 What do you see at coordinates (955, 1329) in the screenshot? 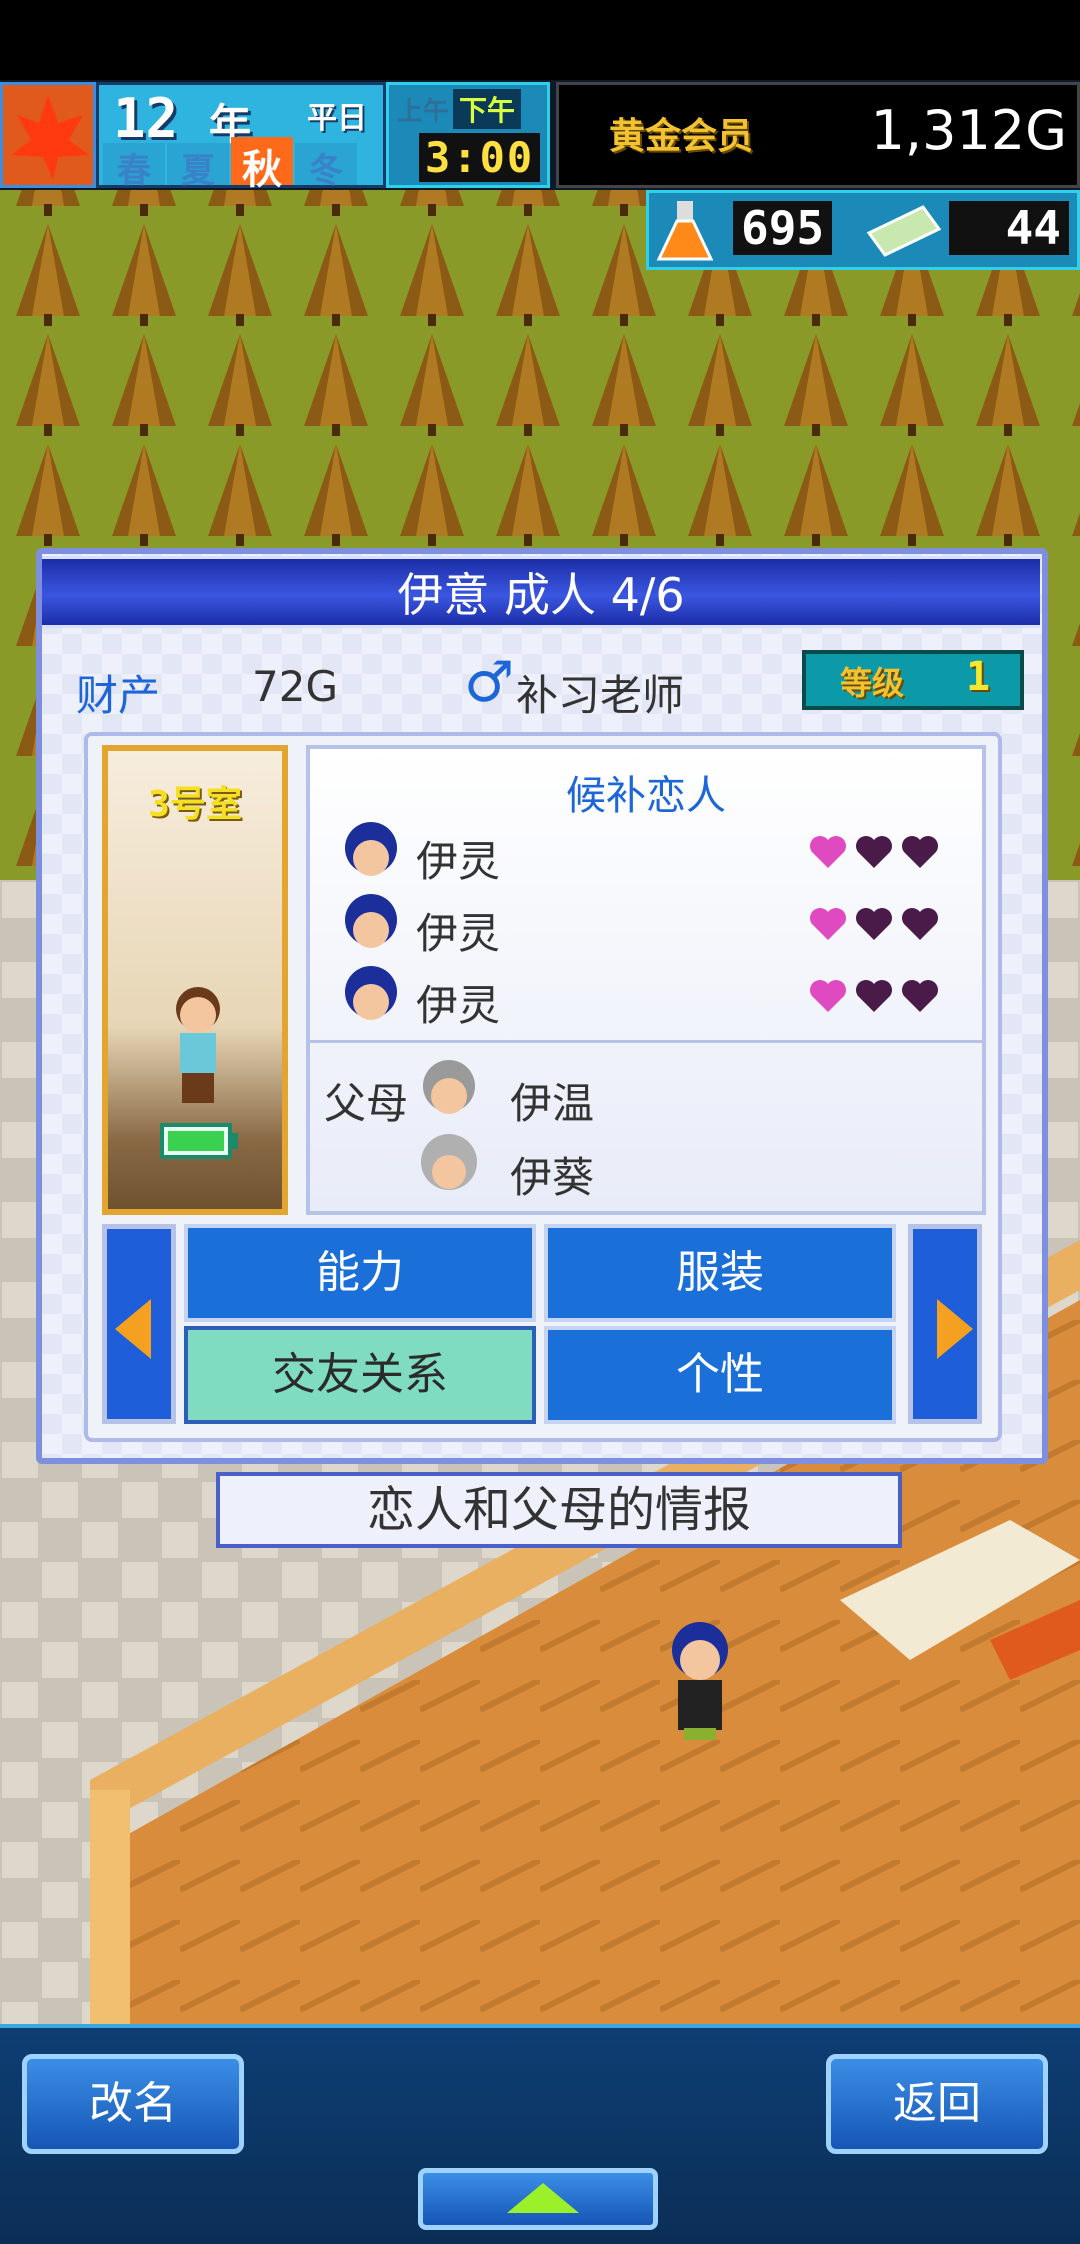
I see `right-arrow-icon` at bounding box center [955, 1329].